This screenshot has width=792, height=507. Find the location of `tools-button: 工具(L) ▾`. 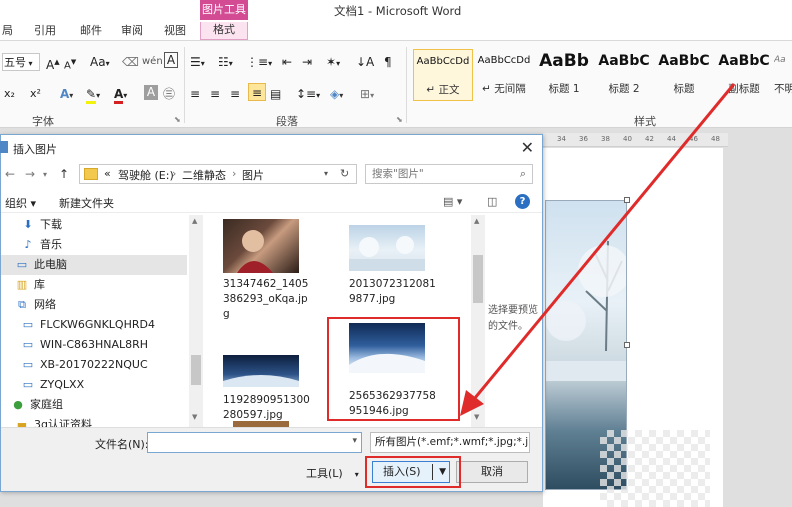

tools-button: 工具(L) ▾ is located at coordinates (332, 473).